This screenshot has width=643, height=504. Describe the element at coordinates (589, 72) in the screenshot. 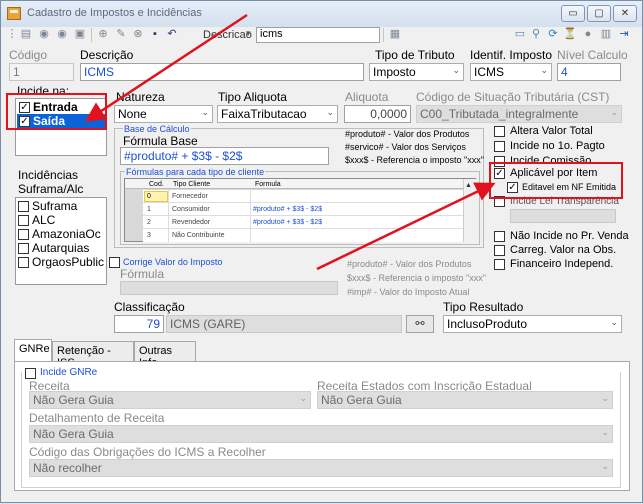

I see `nivel-calculo-input: 4` at that location.